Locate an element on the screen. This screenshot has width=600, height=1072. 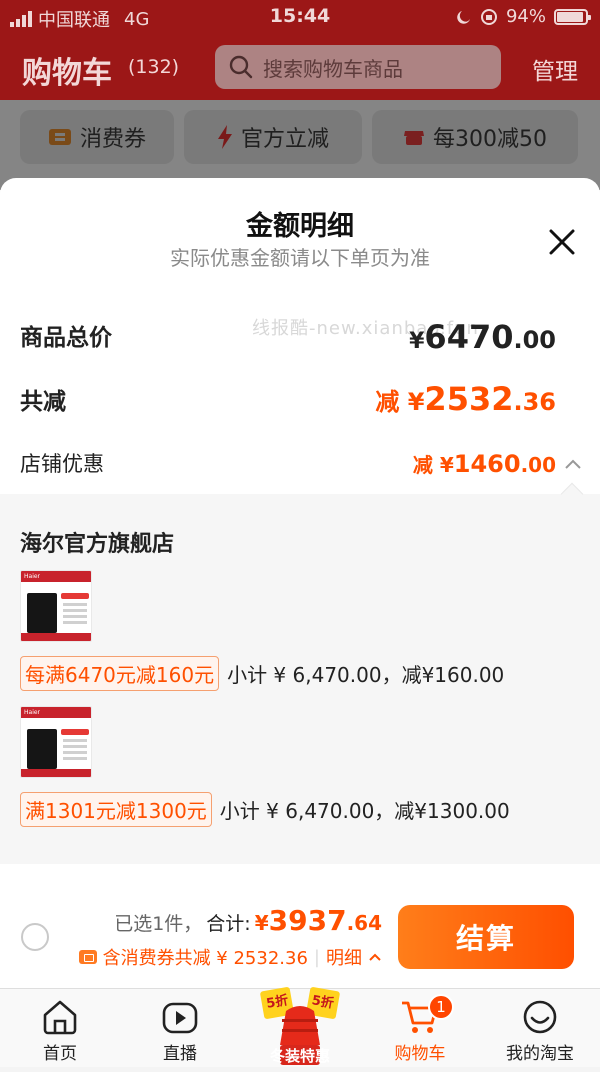
tab-live: 直播 is located at coordinates (180, 1028).